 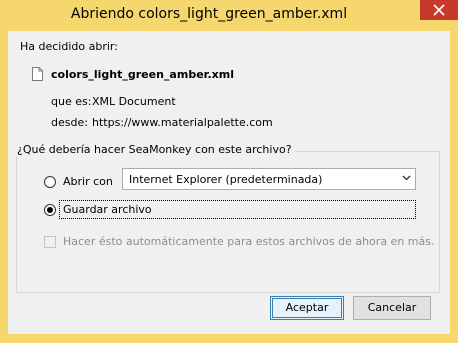 I want to click on save-file-radio, so click(x=50, y=210).